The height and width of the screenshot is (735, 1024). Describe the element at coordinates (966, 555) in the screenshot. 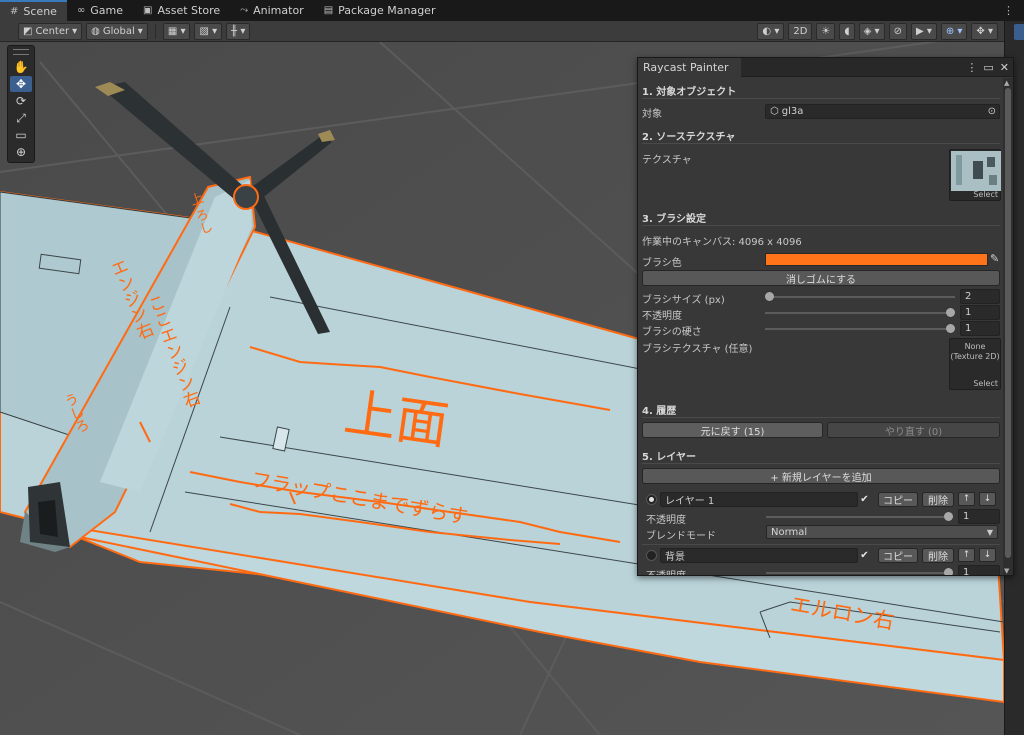

I see `layer-2-move-up-button: ↑` at that location.